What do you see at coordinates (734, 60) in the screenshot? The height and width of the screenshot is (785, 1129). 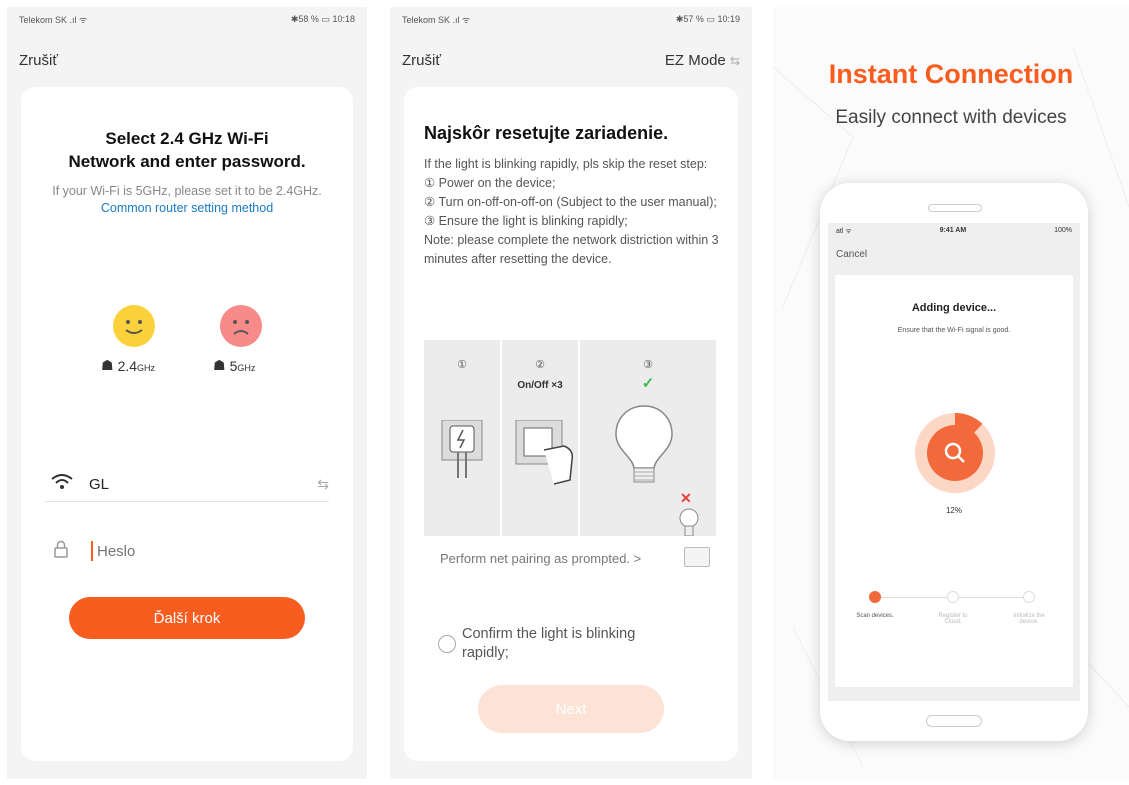 I see `switch-mode-icon: ⇆` at bounding box center [734, 60].